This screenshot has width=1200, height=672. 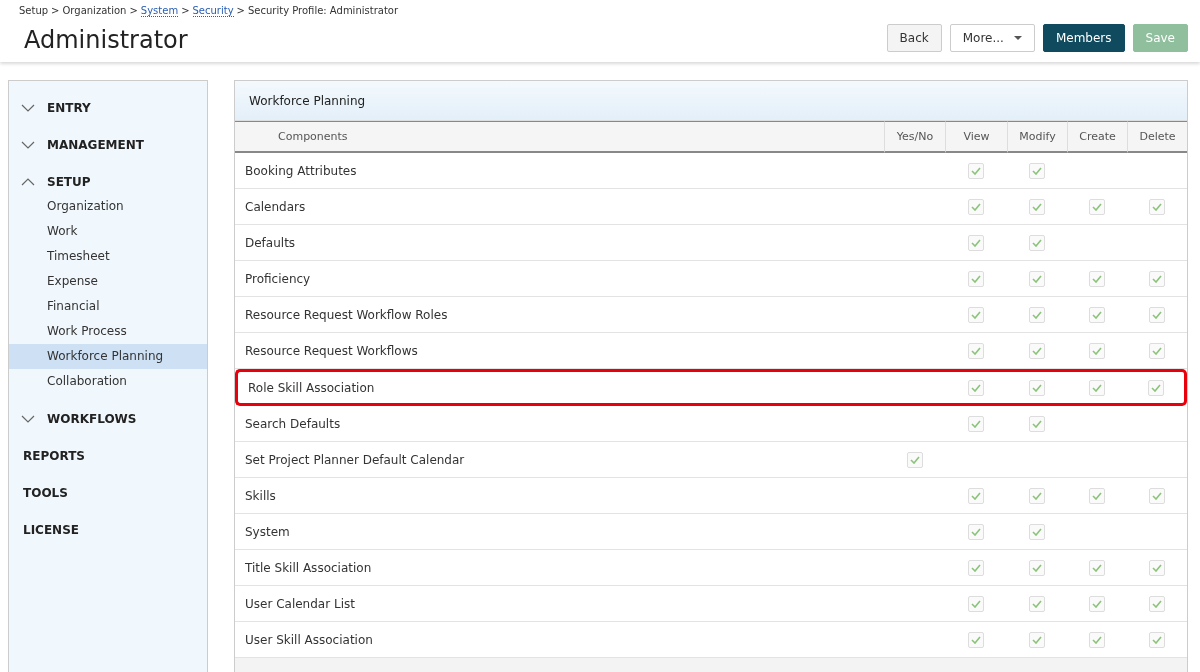 What do you see at coordinates (559, 171) in the screenshot?
I see `component-name: Booking Attributes` at bounding box center [559, 171].